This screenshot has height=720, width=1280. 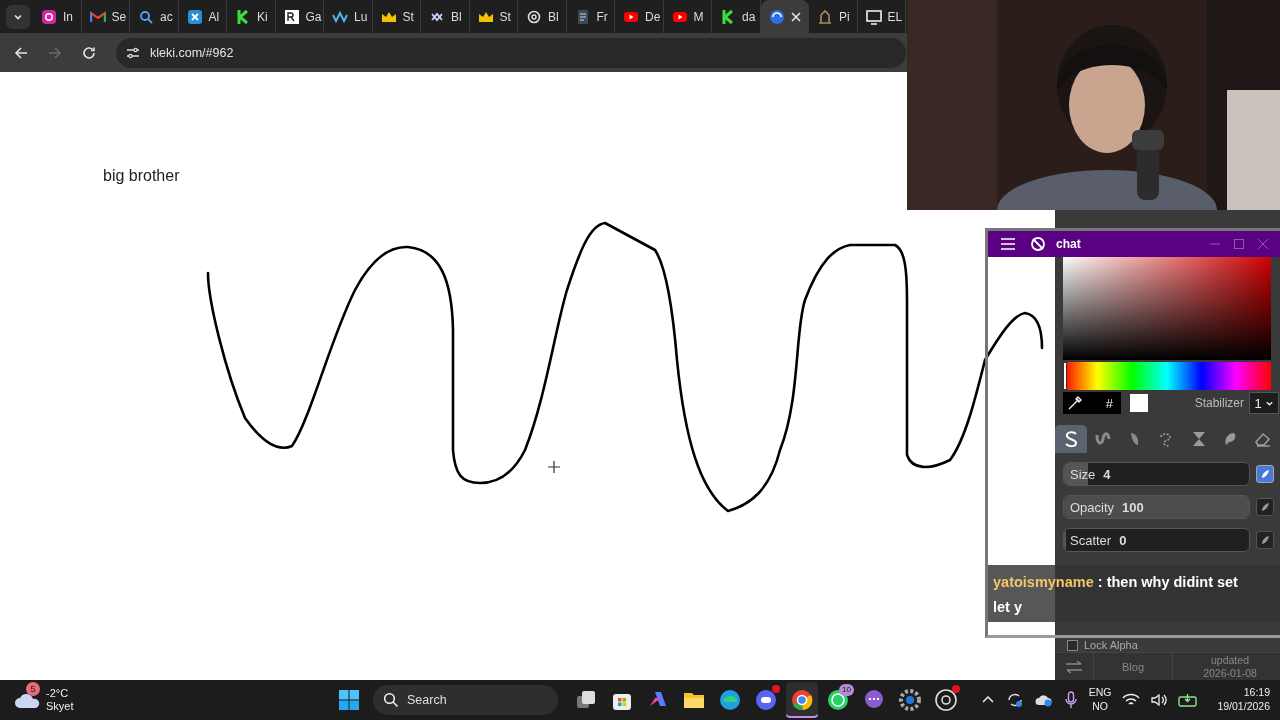 What do you see at coordinates (1219, 403) in the screenshot?
I see `stabilizer-label: Stabilizer` at bounding box center [1219, 403].